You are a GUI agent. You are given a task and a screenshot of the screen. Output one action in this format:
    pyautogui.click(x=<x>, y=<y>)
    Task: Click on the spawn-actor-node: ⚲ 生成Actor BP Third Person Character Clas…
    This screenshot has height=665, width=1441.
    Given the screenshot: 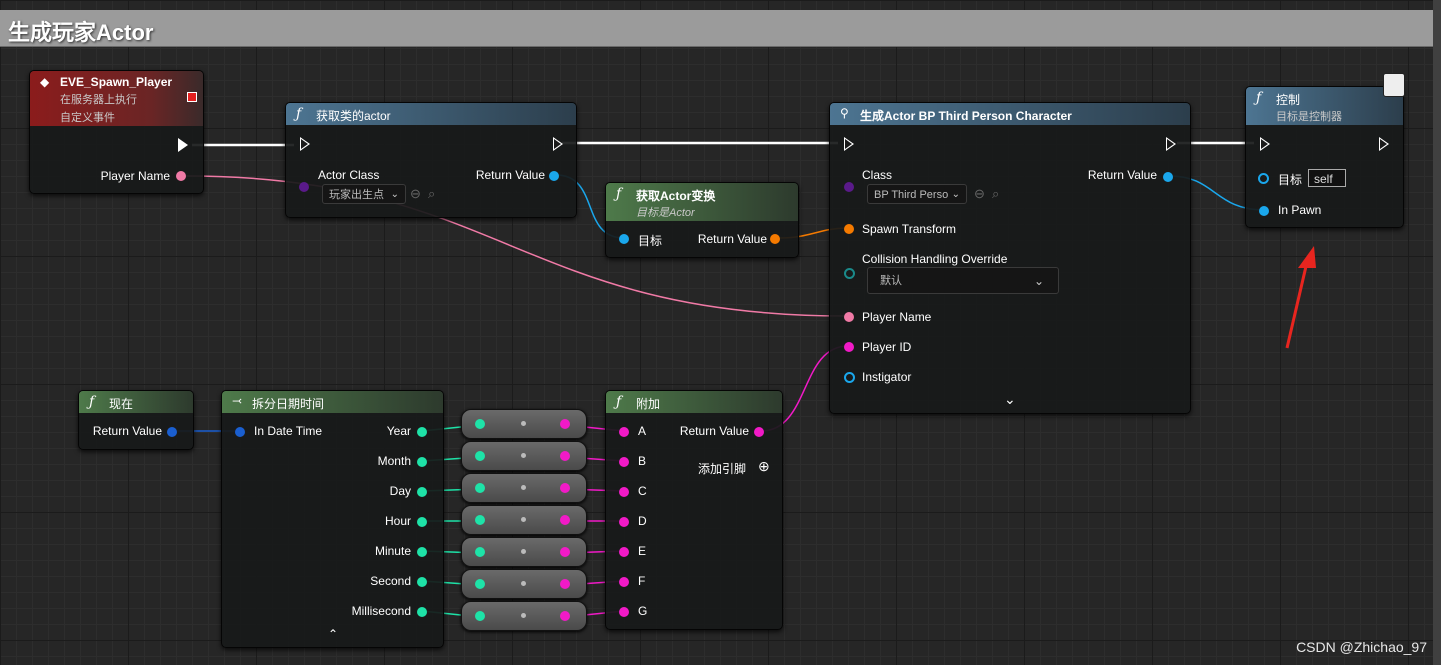 What is the action you would take?
    pyautogui.click(x=1010, y=258)
    